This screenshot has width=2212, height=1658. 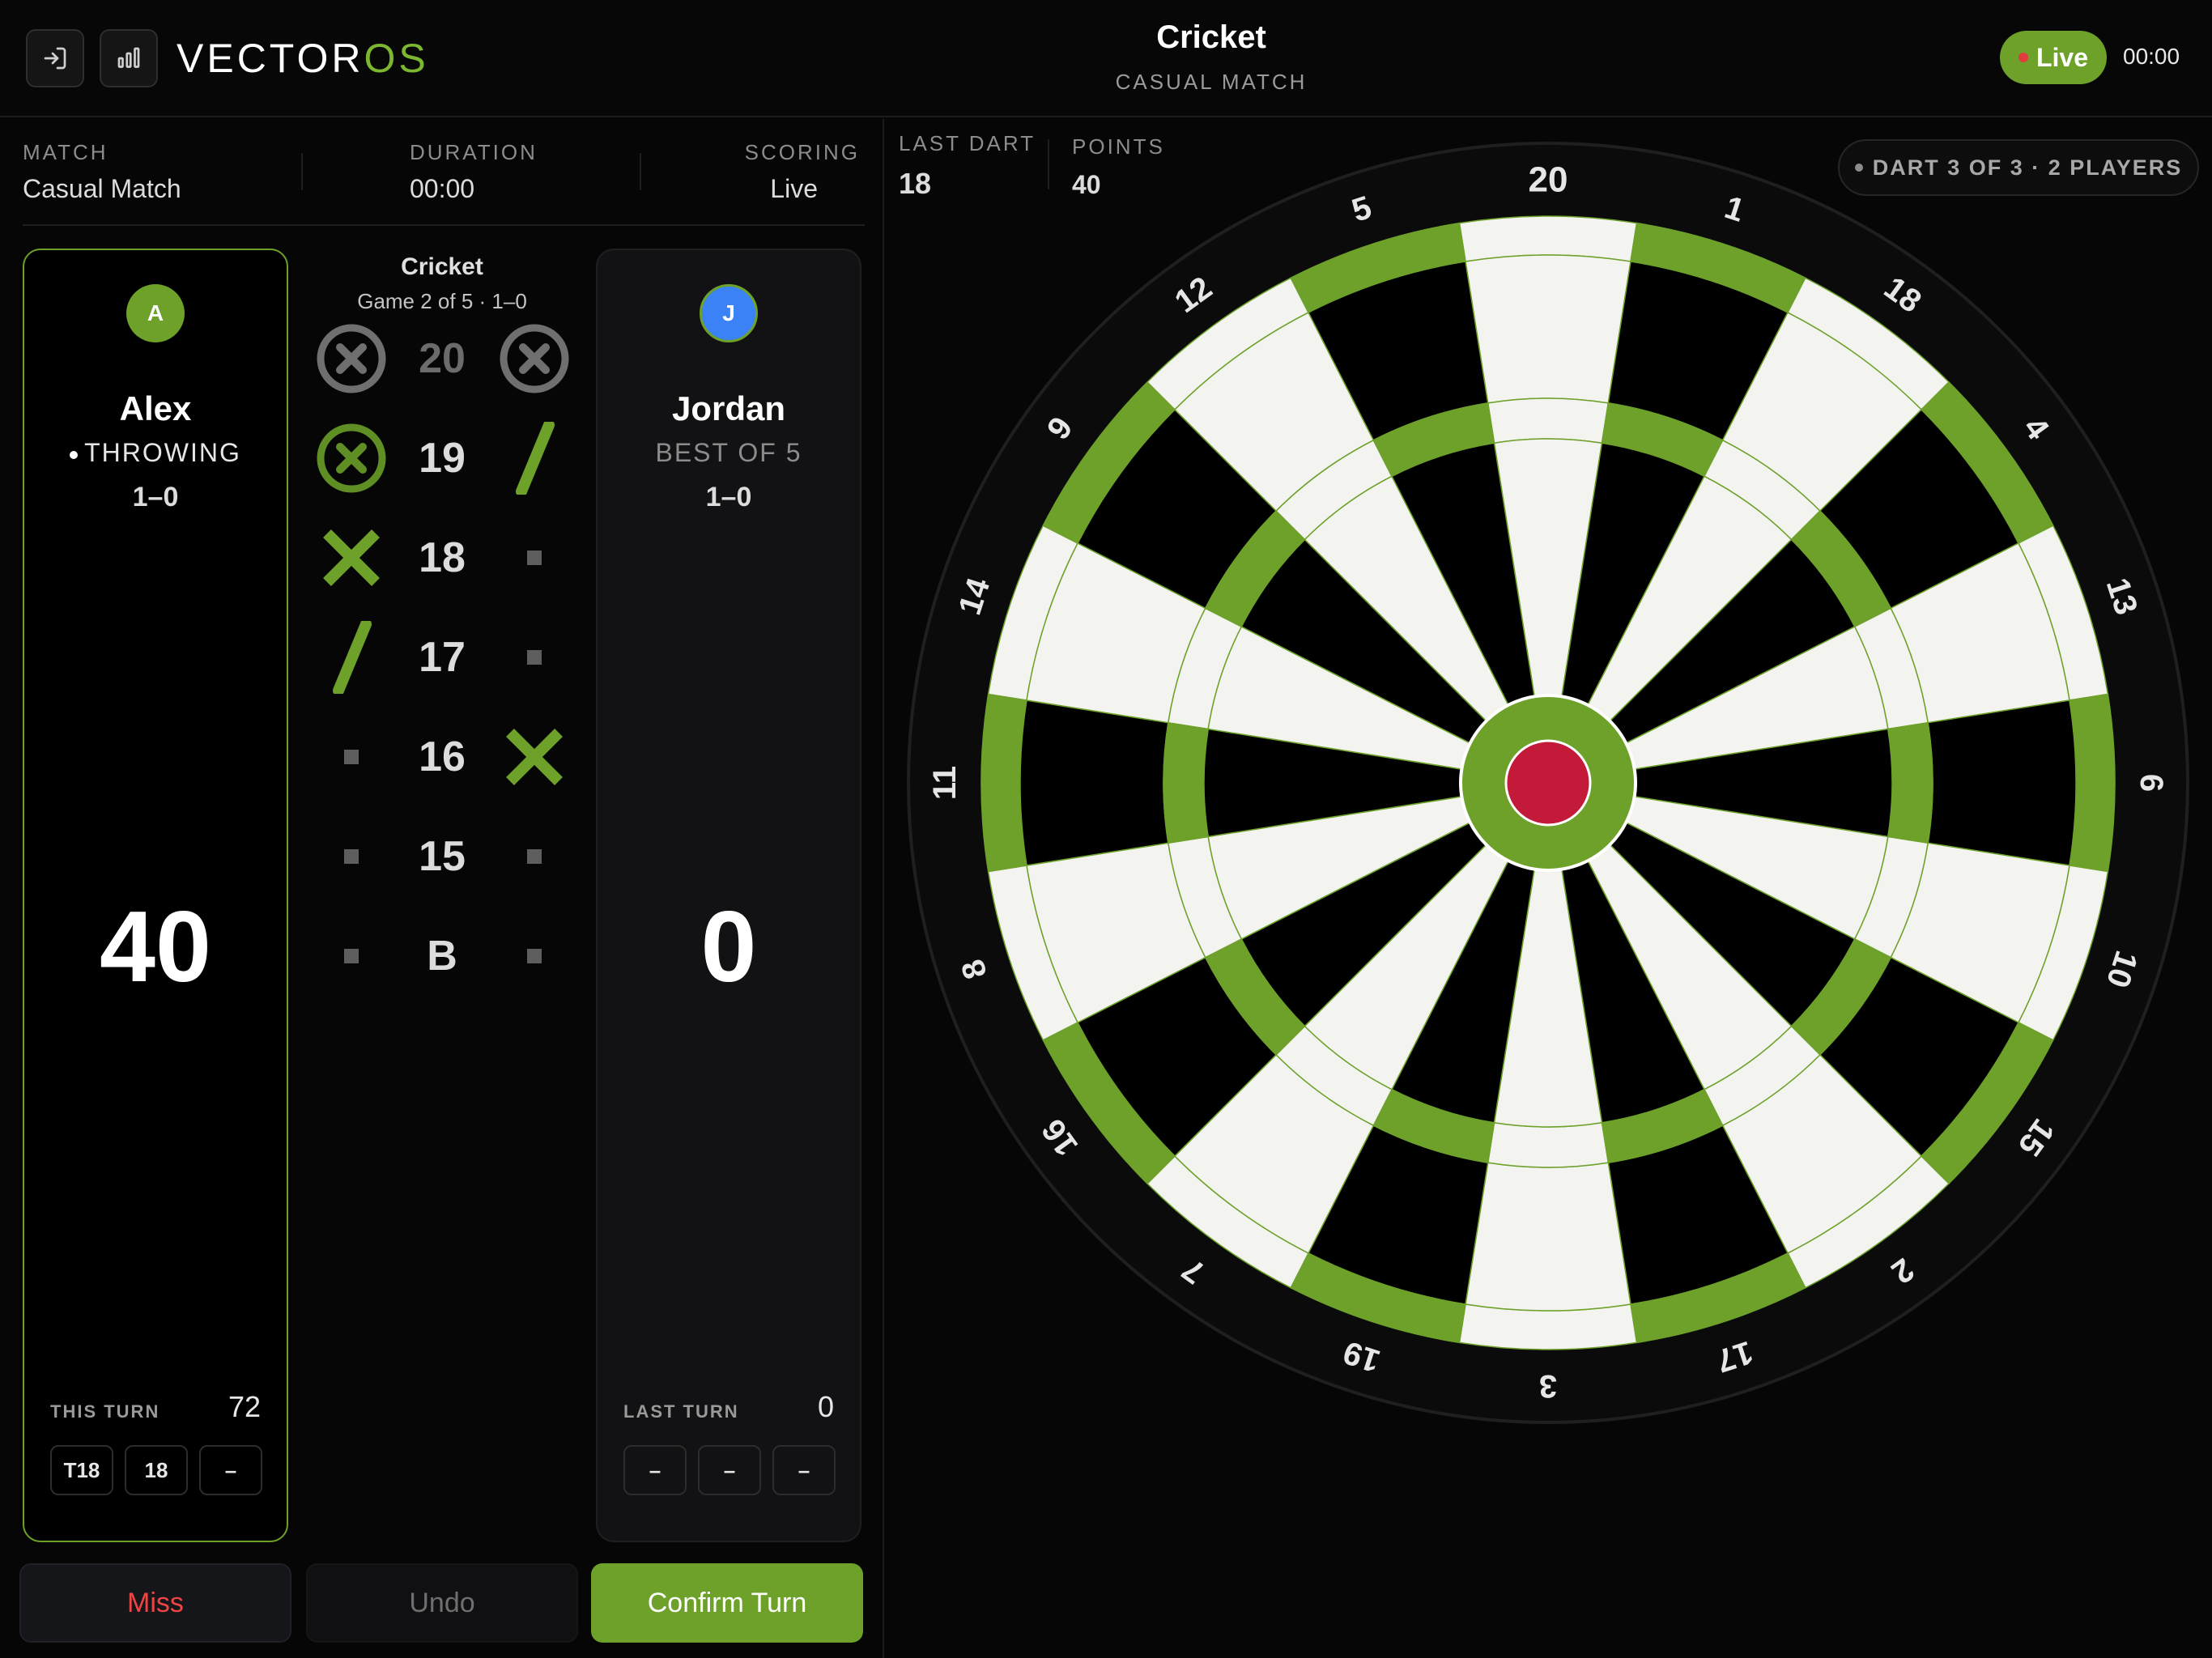 I want to click on cricket-number: 17, so click(x=443, y=657).